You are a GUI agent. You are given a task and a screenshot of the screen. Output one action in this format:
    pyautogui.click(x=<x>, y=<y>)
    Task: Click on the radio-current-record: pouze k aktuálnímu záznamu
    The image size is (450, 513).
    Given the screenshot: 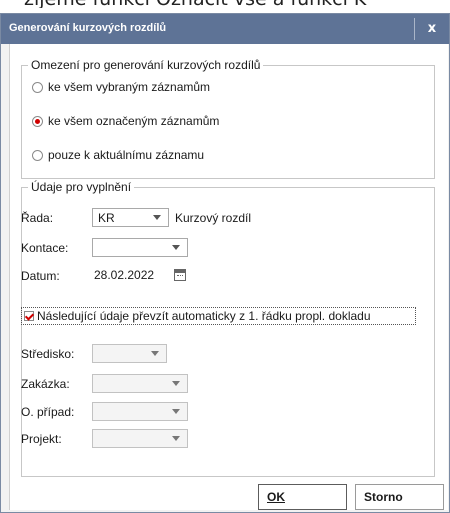 What is the action you would take?
    pyautogui.click(x=118, y=155)
    